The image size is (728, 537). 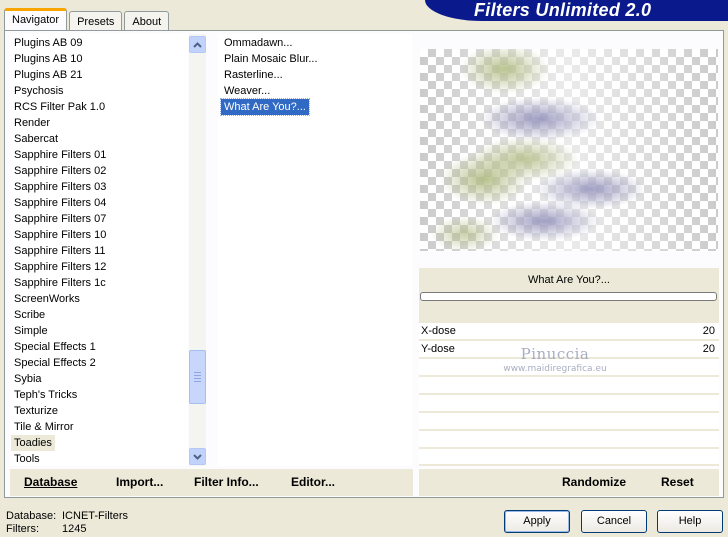 I want to click on category-item: Sapphire Filters 11, so click(x=60, y=251).